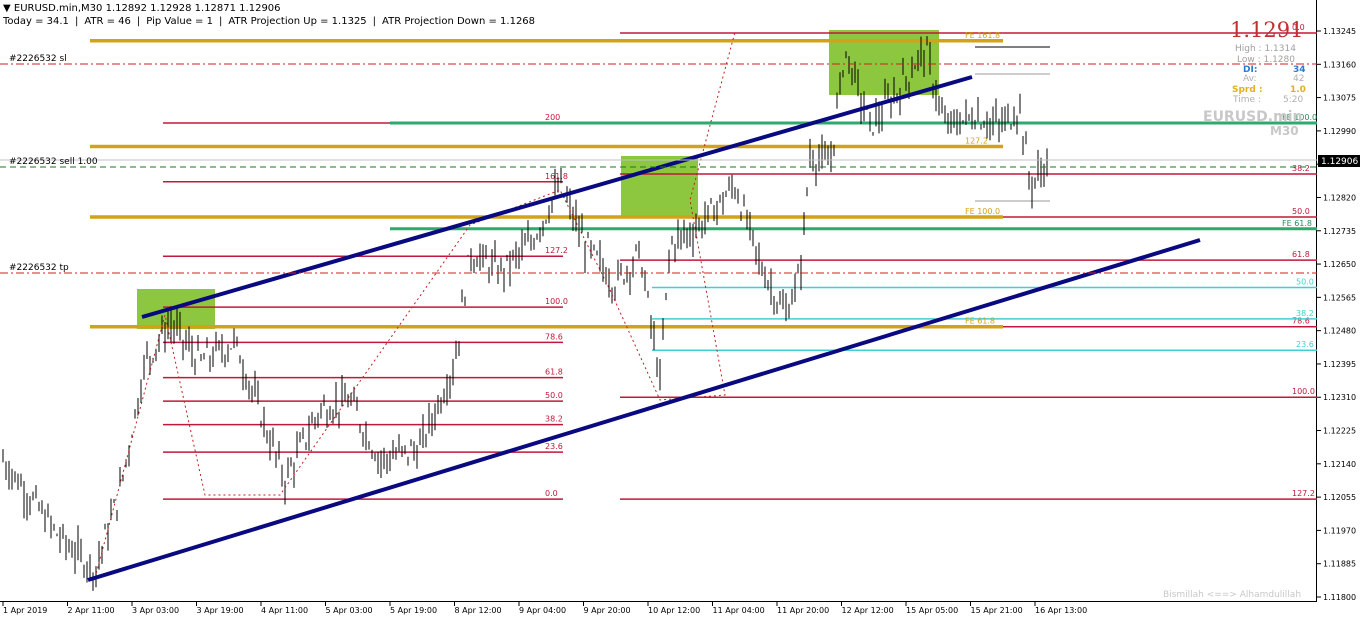 The image size is (1362, 622). What do you see at coordinates (554, 372) in the screenshot?
I see `fib-left-label: 61.8` at bounding box center [554, 372].